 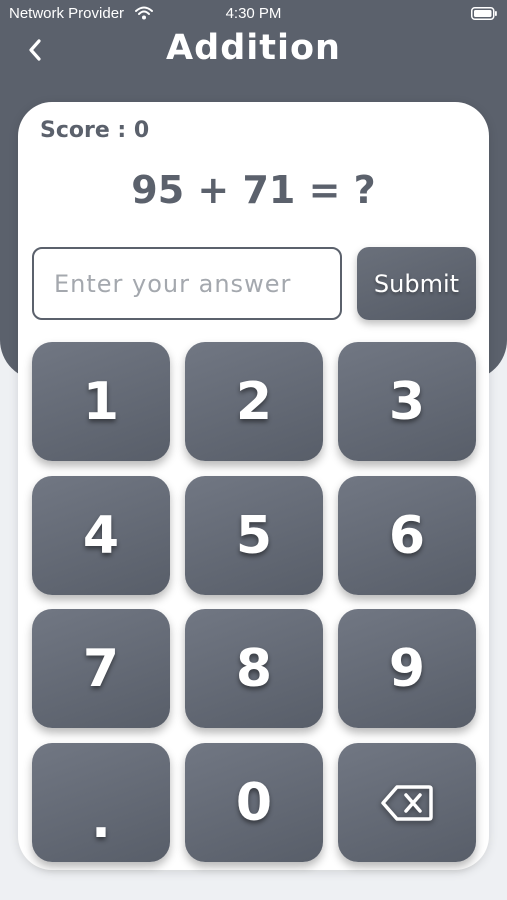 I want to click on key-0: 0, so click(x=254, y=802).